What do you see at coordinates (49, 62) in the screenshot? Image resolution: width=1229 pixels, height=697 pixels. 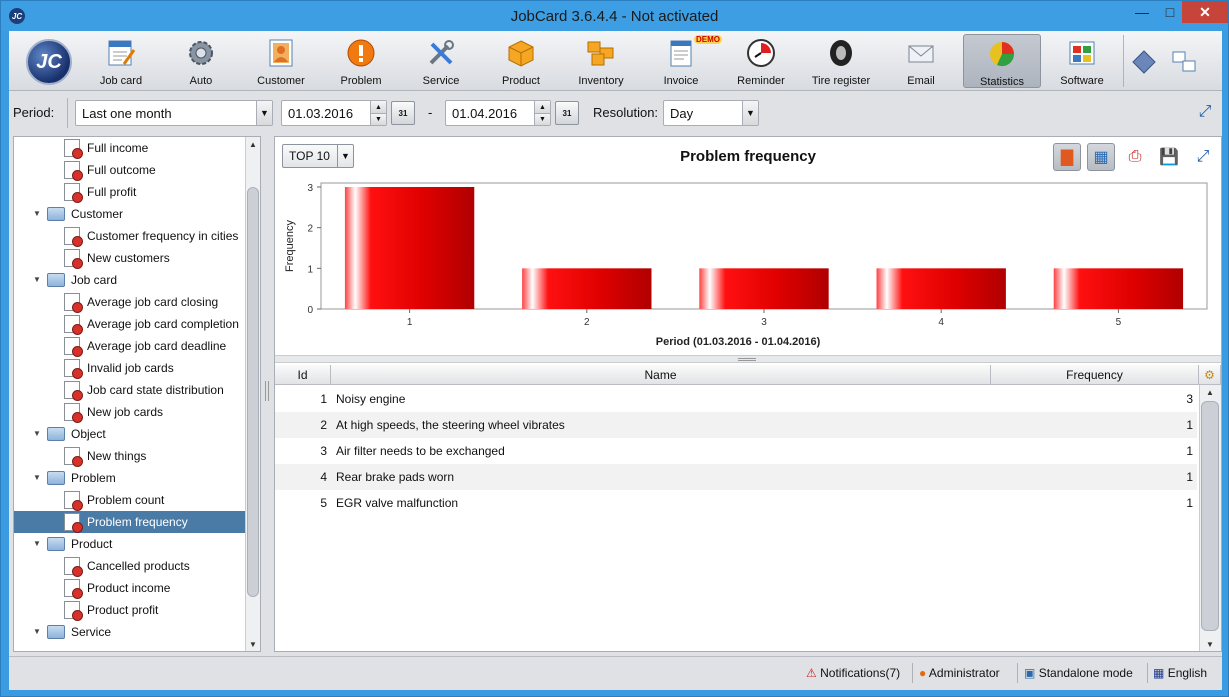 I see `logo: JC` at bounding box center [49, 62].